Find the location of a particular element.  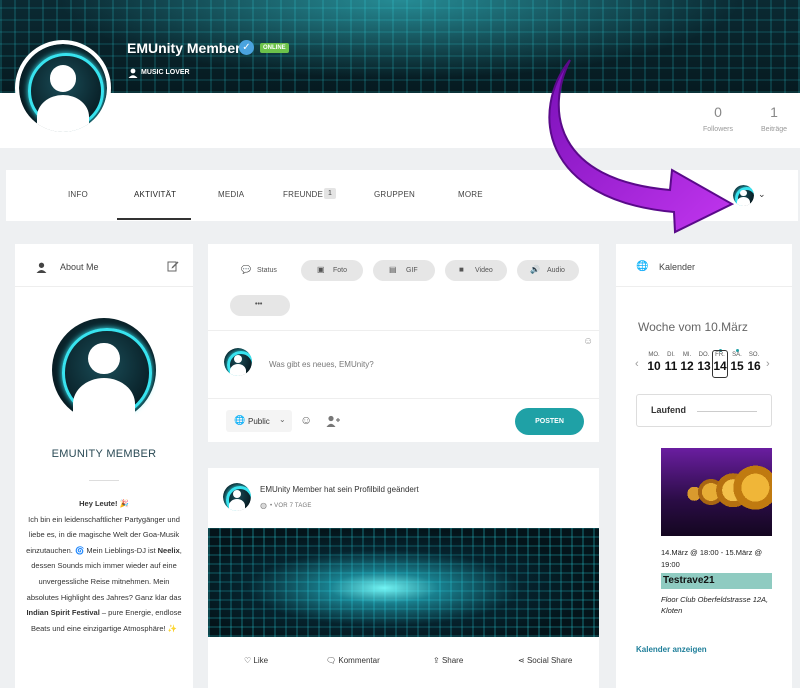

day-name: SO. is located at coordinates (754, 355).